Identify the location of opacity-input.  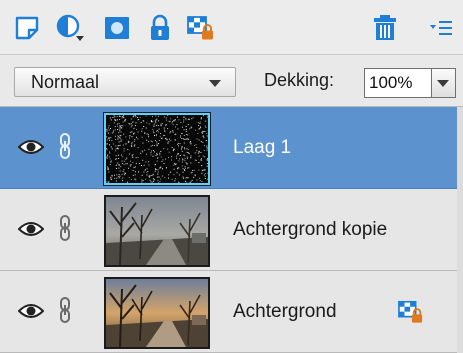
(398, 83).